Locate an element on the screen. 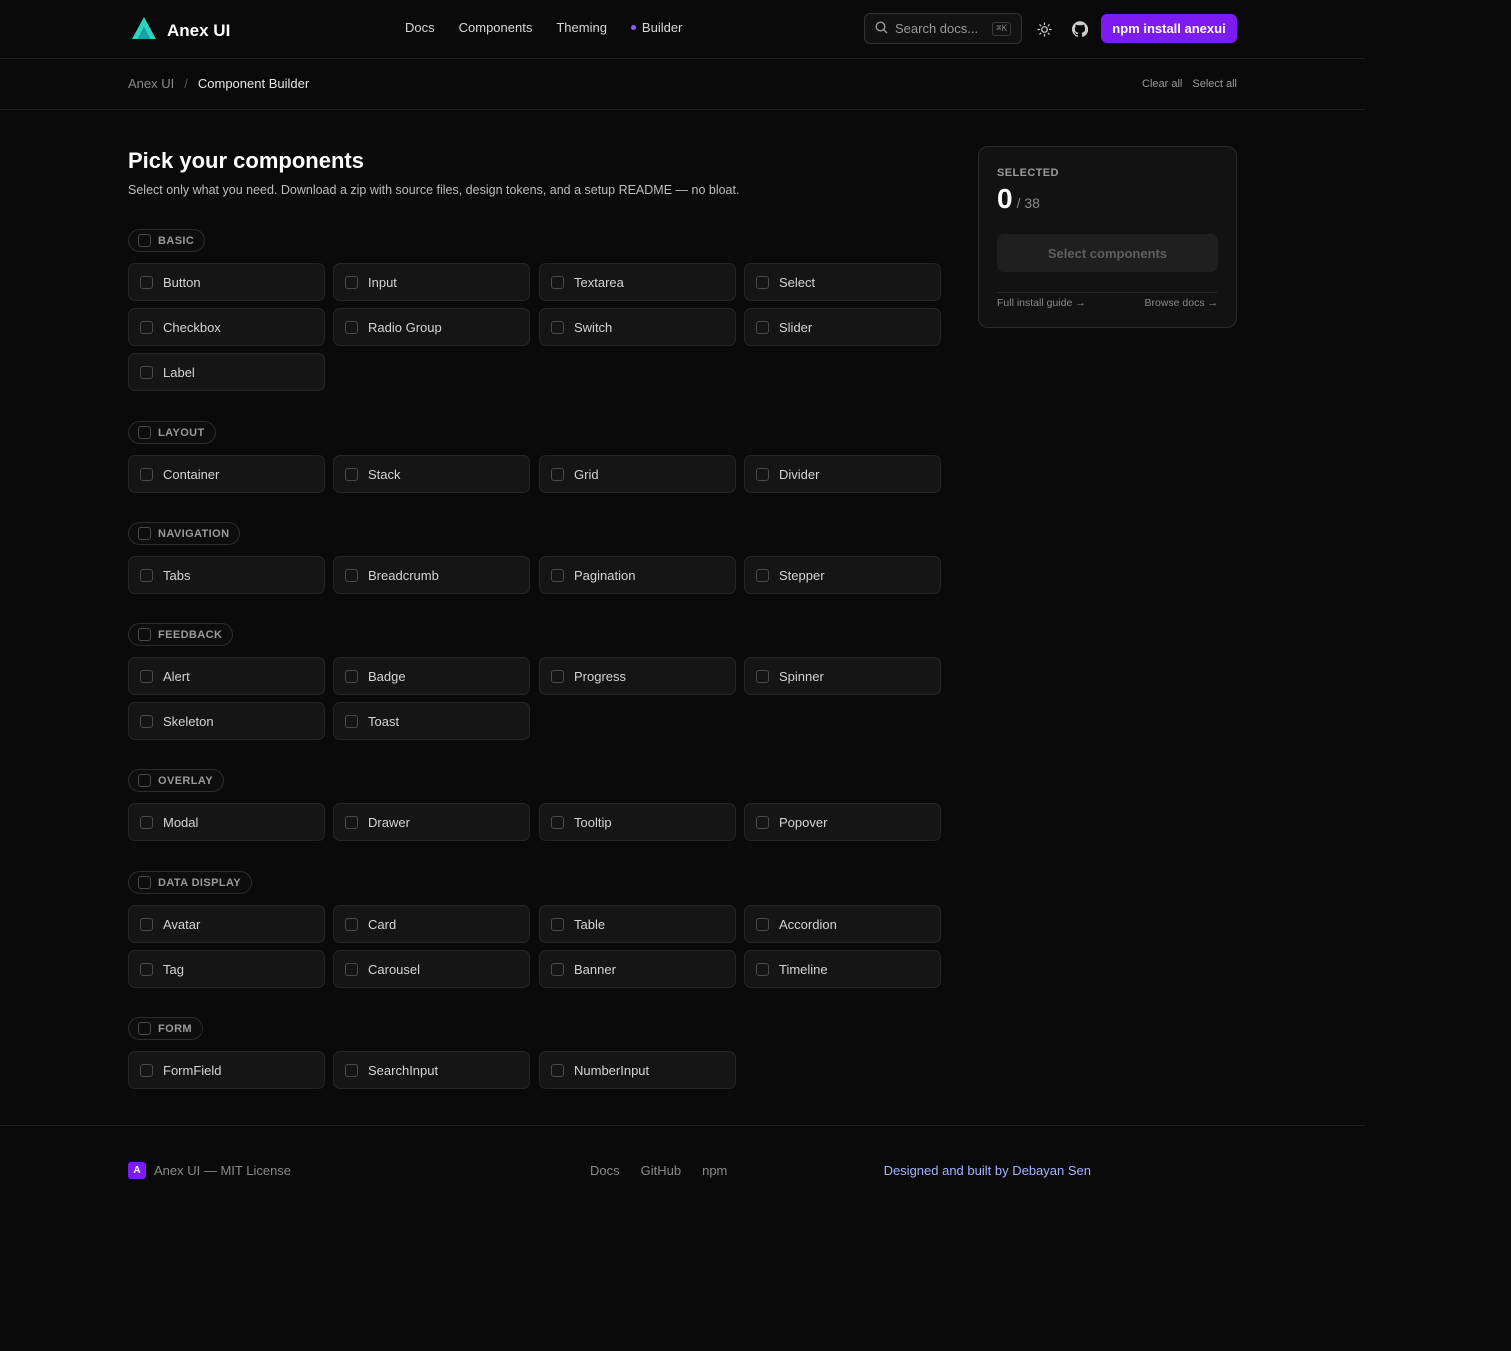 The height and width of the screenshot is (1351, 1511). component-option-tabs: Tabs is located at coordinates (226, 575).